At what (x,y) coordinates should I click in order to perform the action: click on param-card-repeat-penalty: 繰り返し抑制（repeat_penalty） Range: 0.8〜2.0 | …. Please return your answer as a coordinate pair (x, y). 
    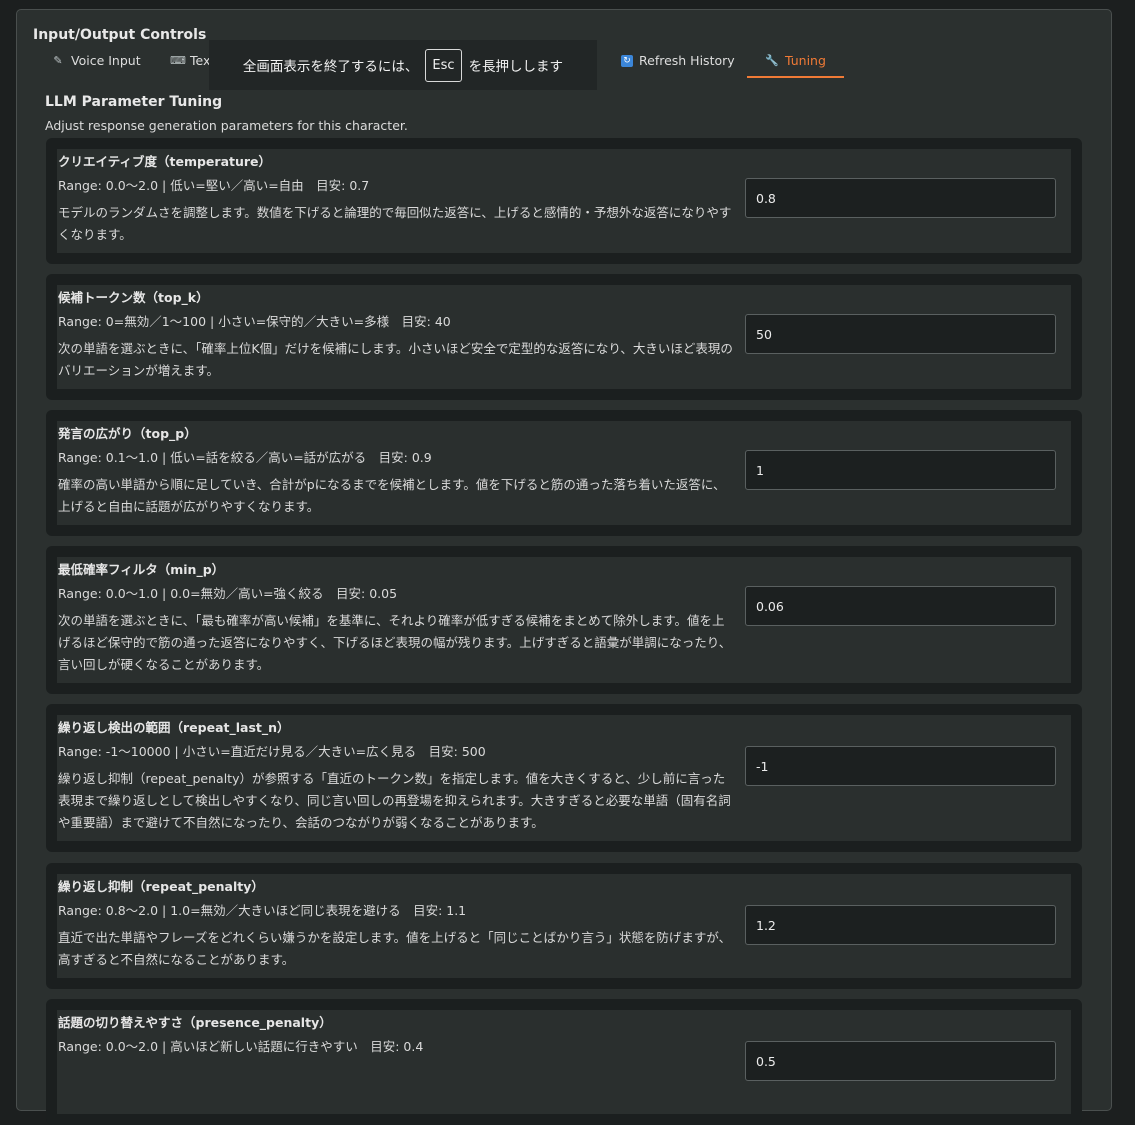
    Looking at the image, I should click on (564, 926).